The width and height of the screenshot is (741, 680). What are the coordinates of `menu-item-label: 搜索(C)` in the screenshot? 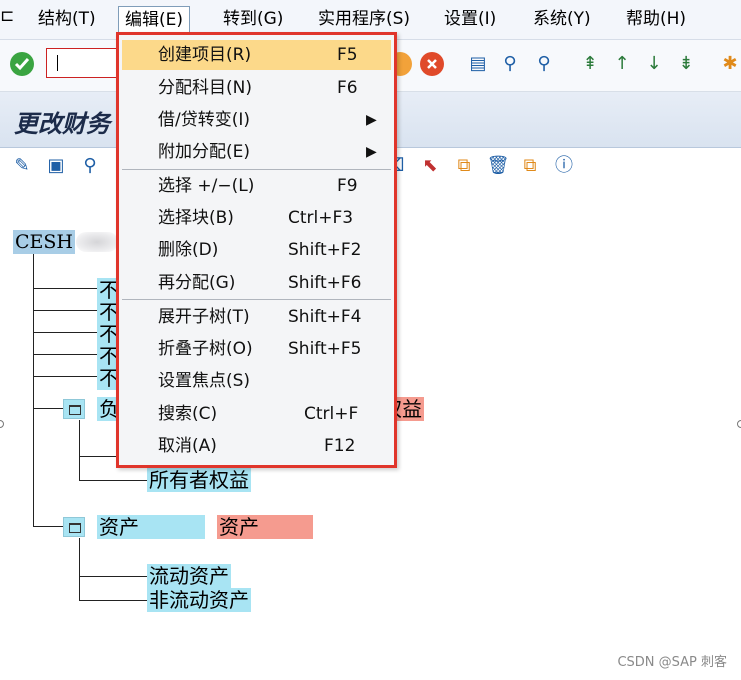 It's located at (188, 414).